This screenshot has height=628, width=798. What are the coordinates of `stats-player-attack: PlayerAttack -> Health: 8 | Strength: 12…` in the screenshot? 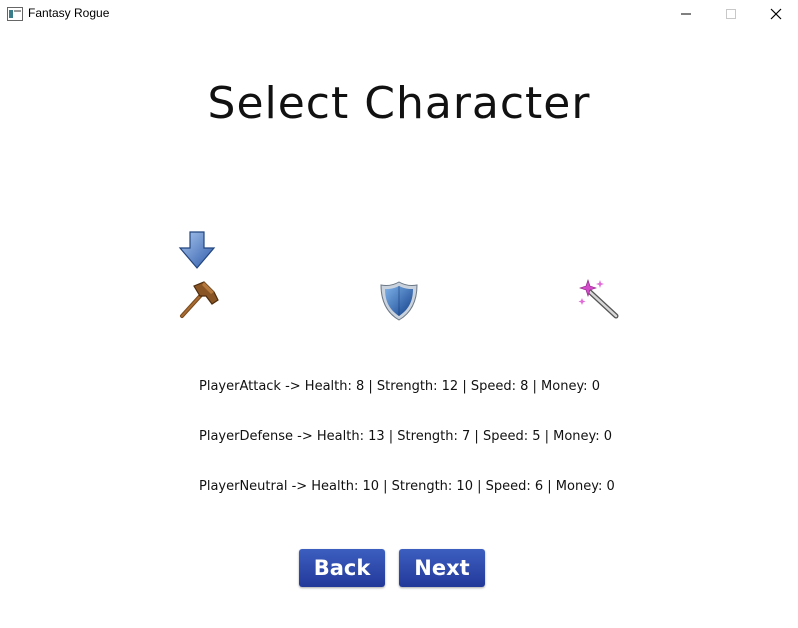 It's located at (399, 386).